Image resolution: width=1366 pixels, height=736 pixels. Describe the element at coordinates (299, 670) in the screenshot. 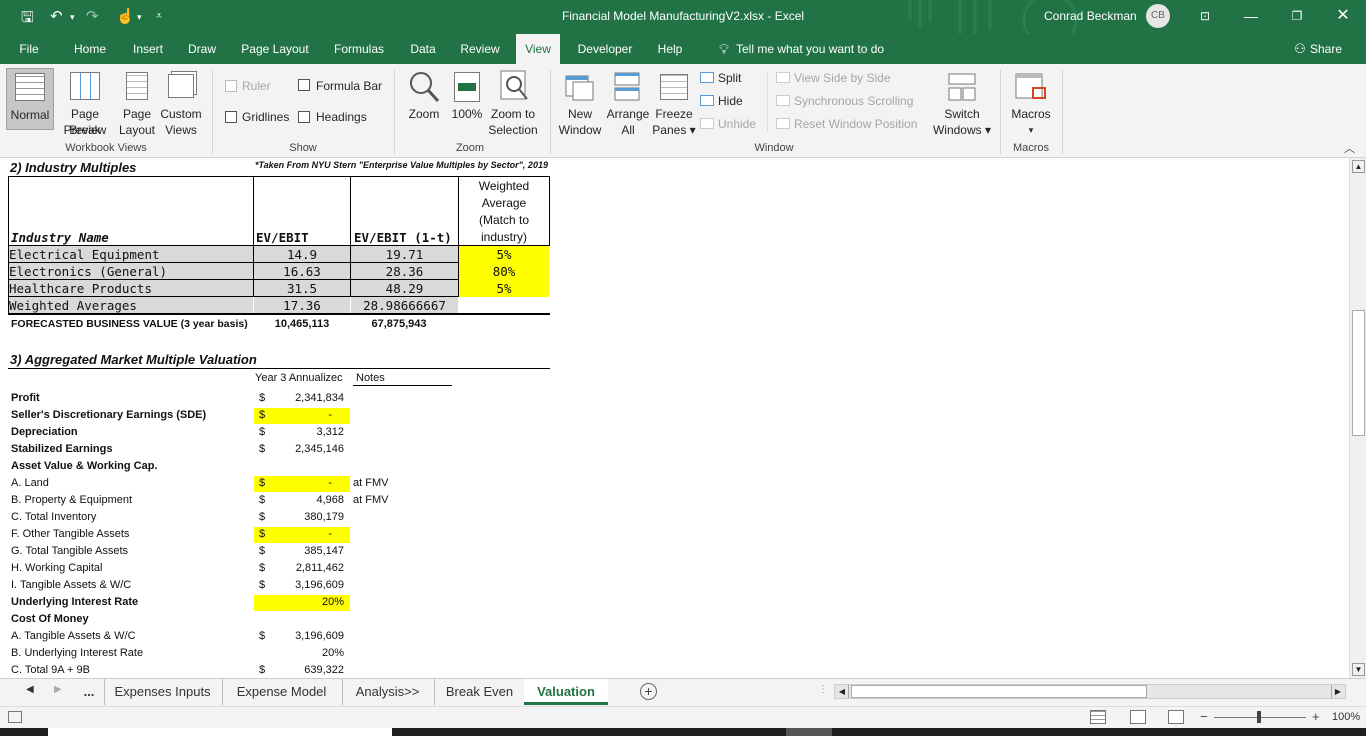

I see `item-value: 639,322` at that location.